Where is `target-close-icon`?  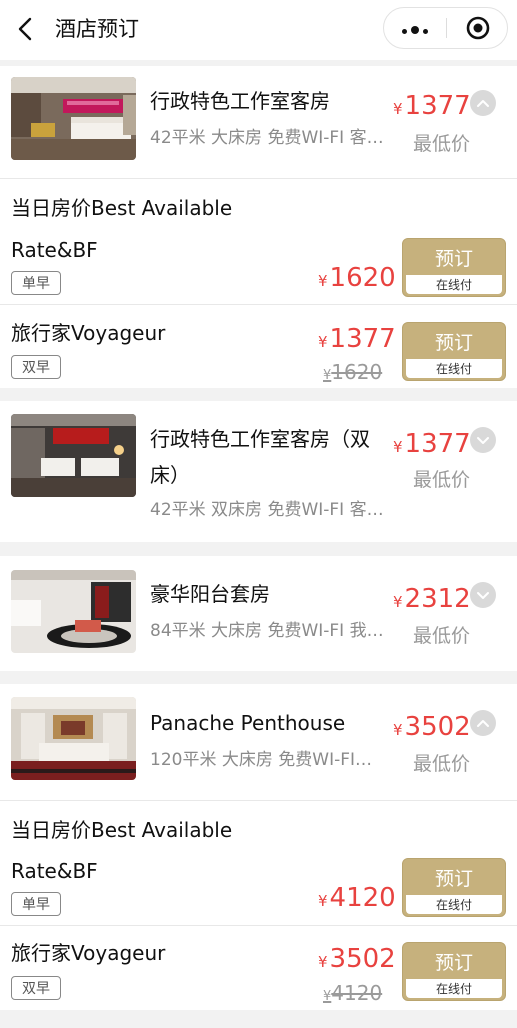 target-close-icon is located at coordinates (478, 28).